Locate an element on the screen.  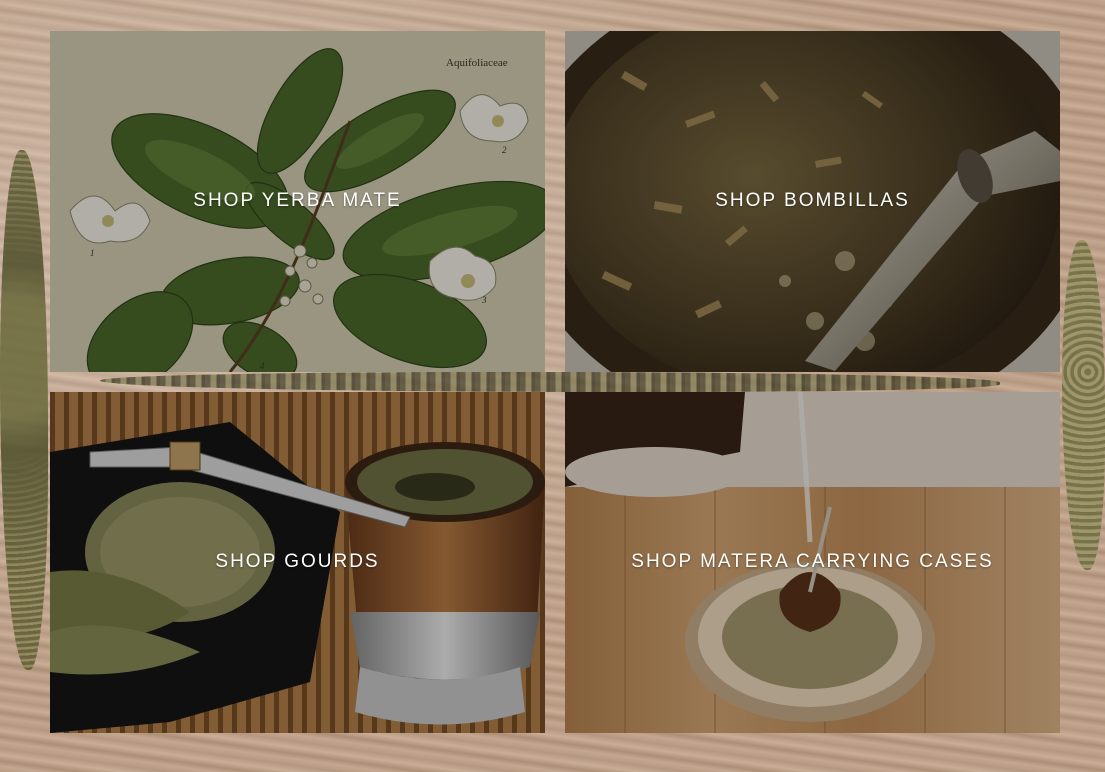
shop-matera-carrying-cases-label: SHOP MATERA CARRYING CASES is located at coordinates (812, 561).